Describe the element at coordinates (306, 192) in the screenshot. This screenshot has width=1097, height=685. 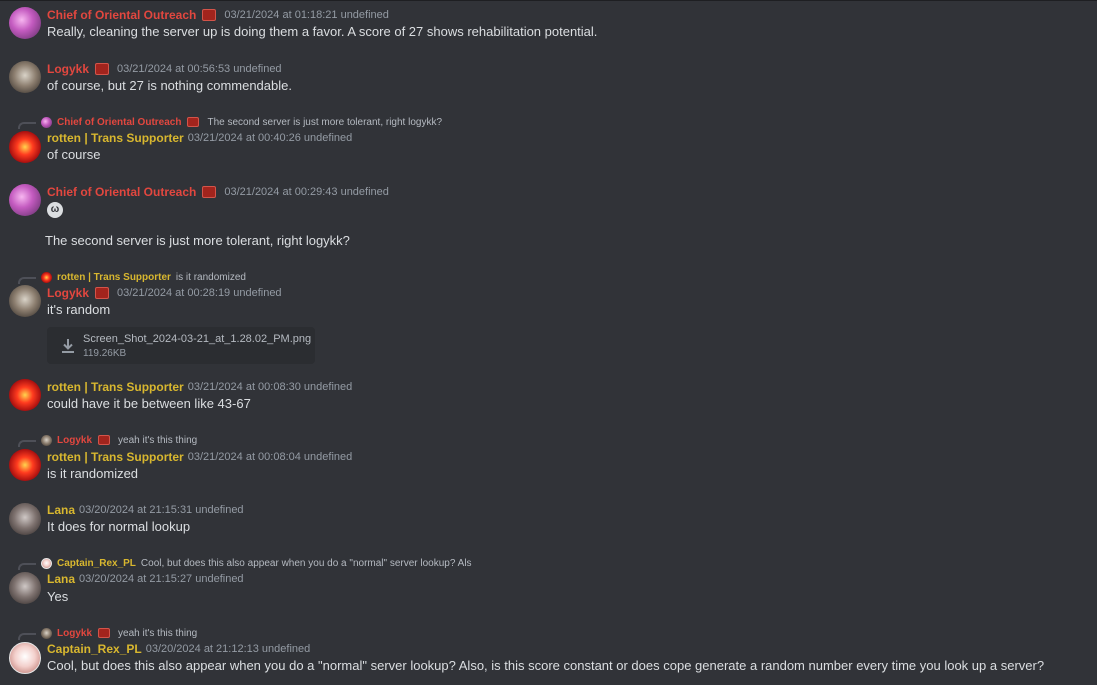
I see `timestamp: 03/21/2024 at 00:29:43 undefined` at that location.